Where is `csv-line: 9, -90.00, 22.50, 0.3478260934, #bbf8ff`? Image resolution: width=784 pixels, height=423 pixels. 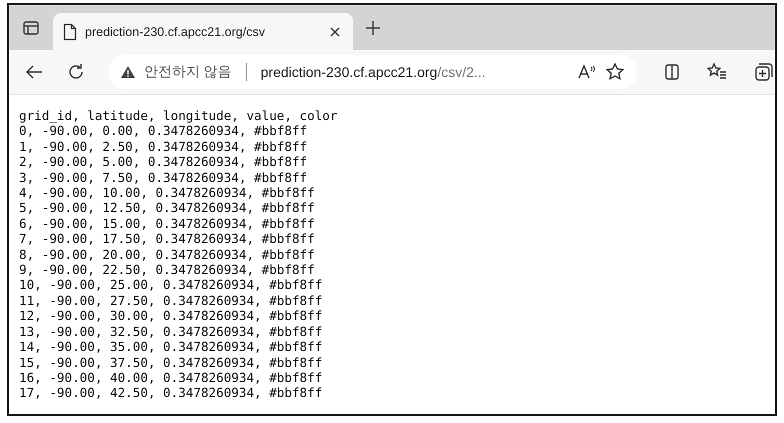
csv-line: 9, -90.00, 22.50, 0.3478260934, #bbf8ff is located at coordinates (167, 270).